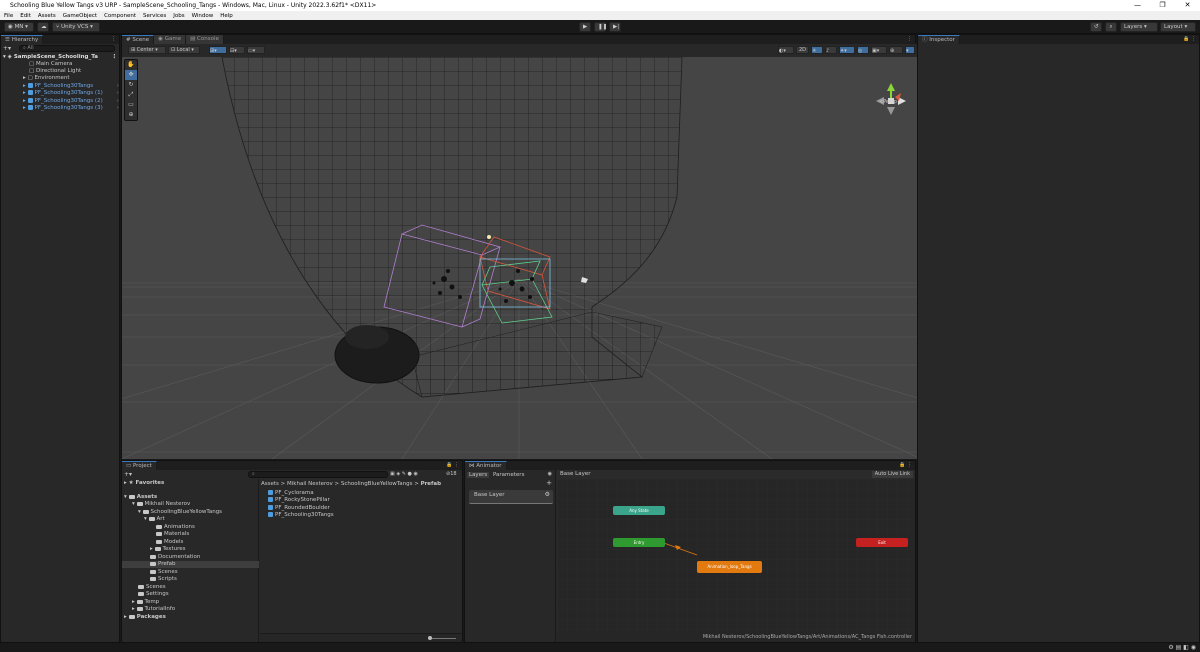 The width and height of the screenshot is (1200, 652). I want to click on close-button: ✕, so click(1187, 5).